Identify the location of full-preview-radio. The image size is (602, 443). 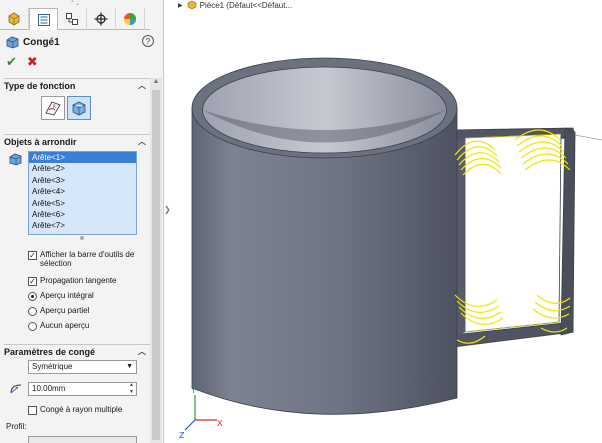
(32, 296).